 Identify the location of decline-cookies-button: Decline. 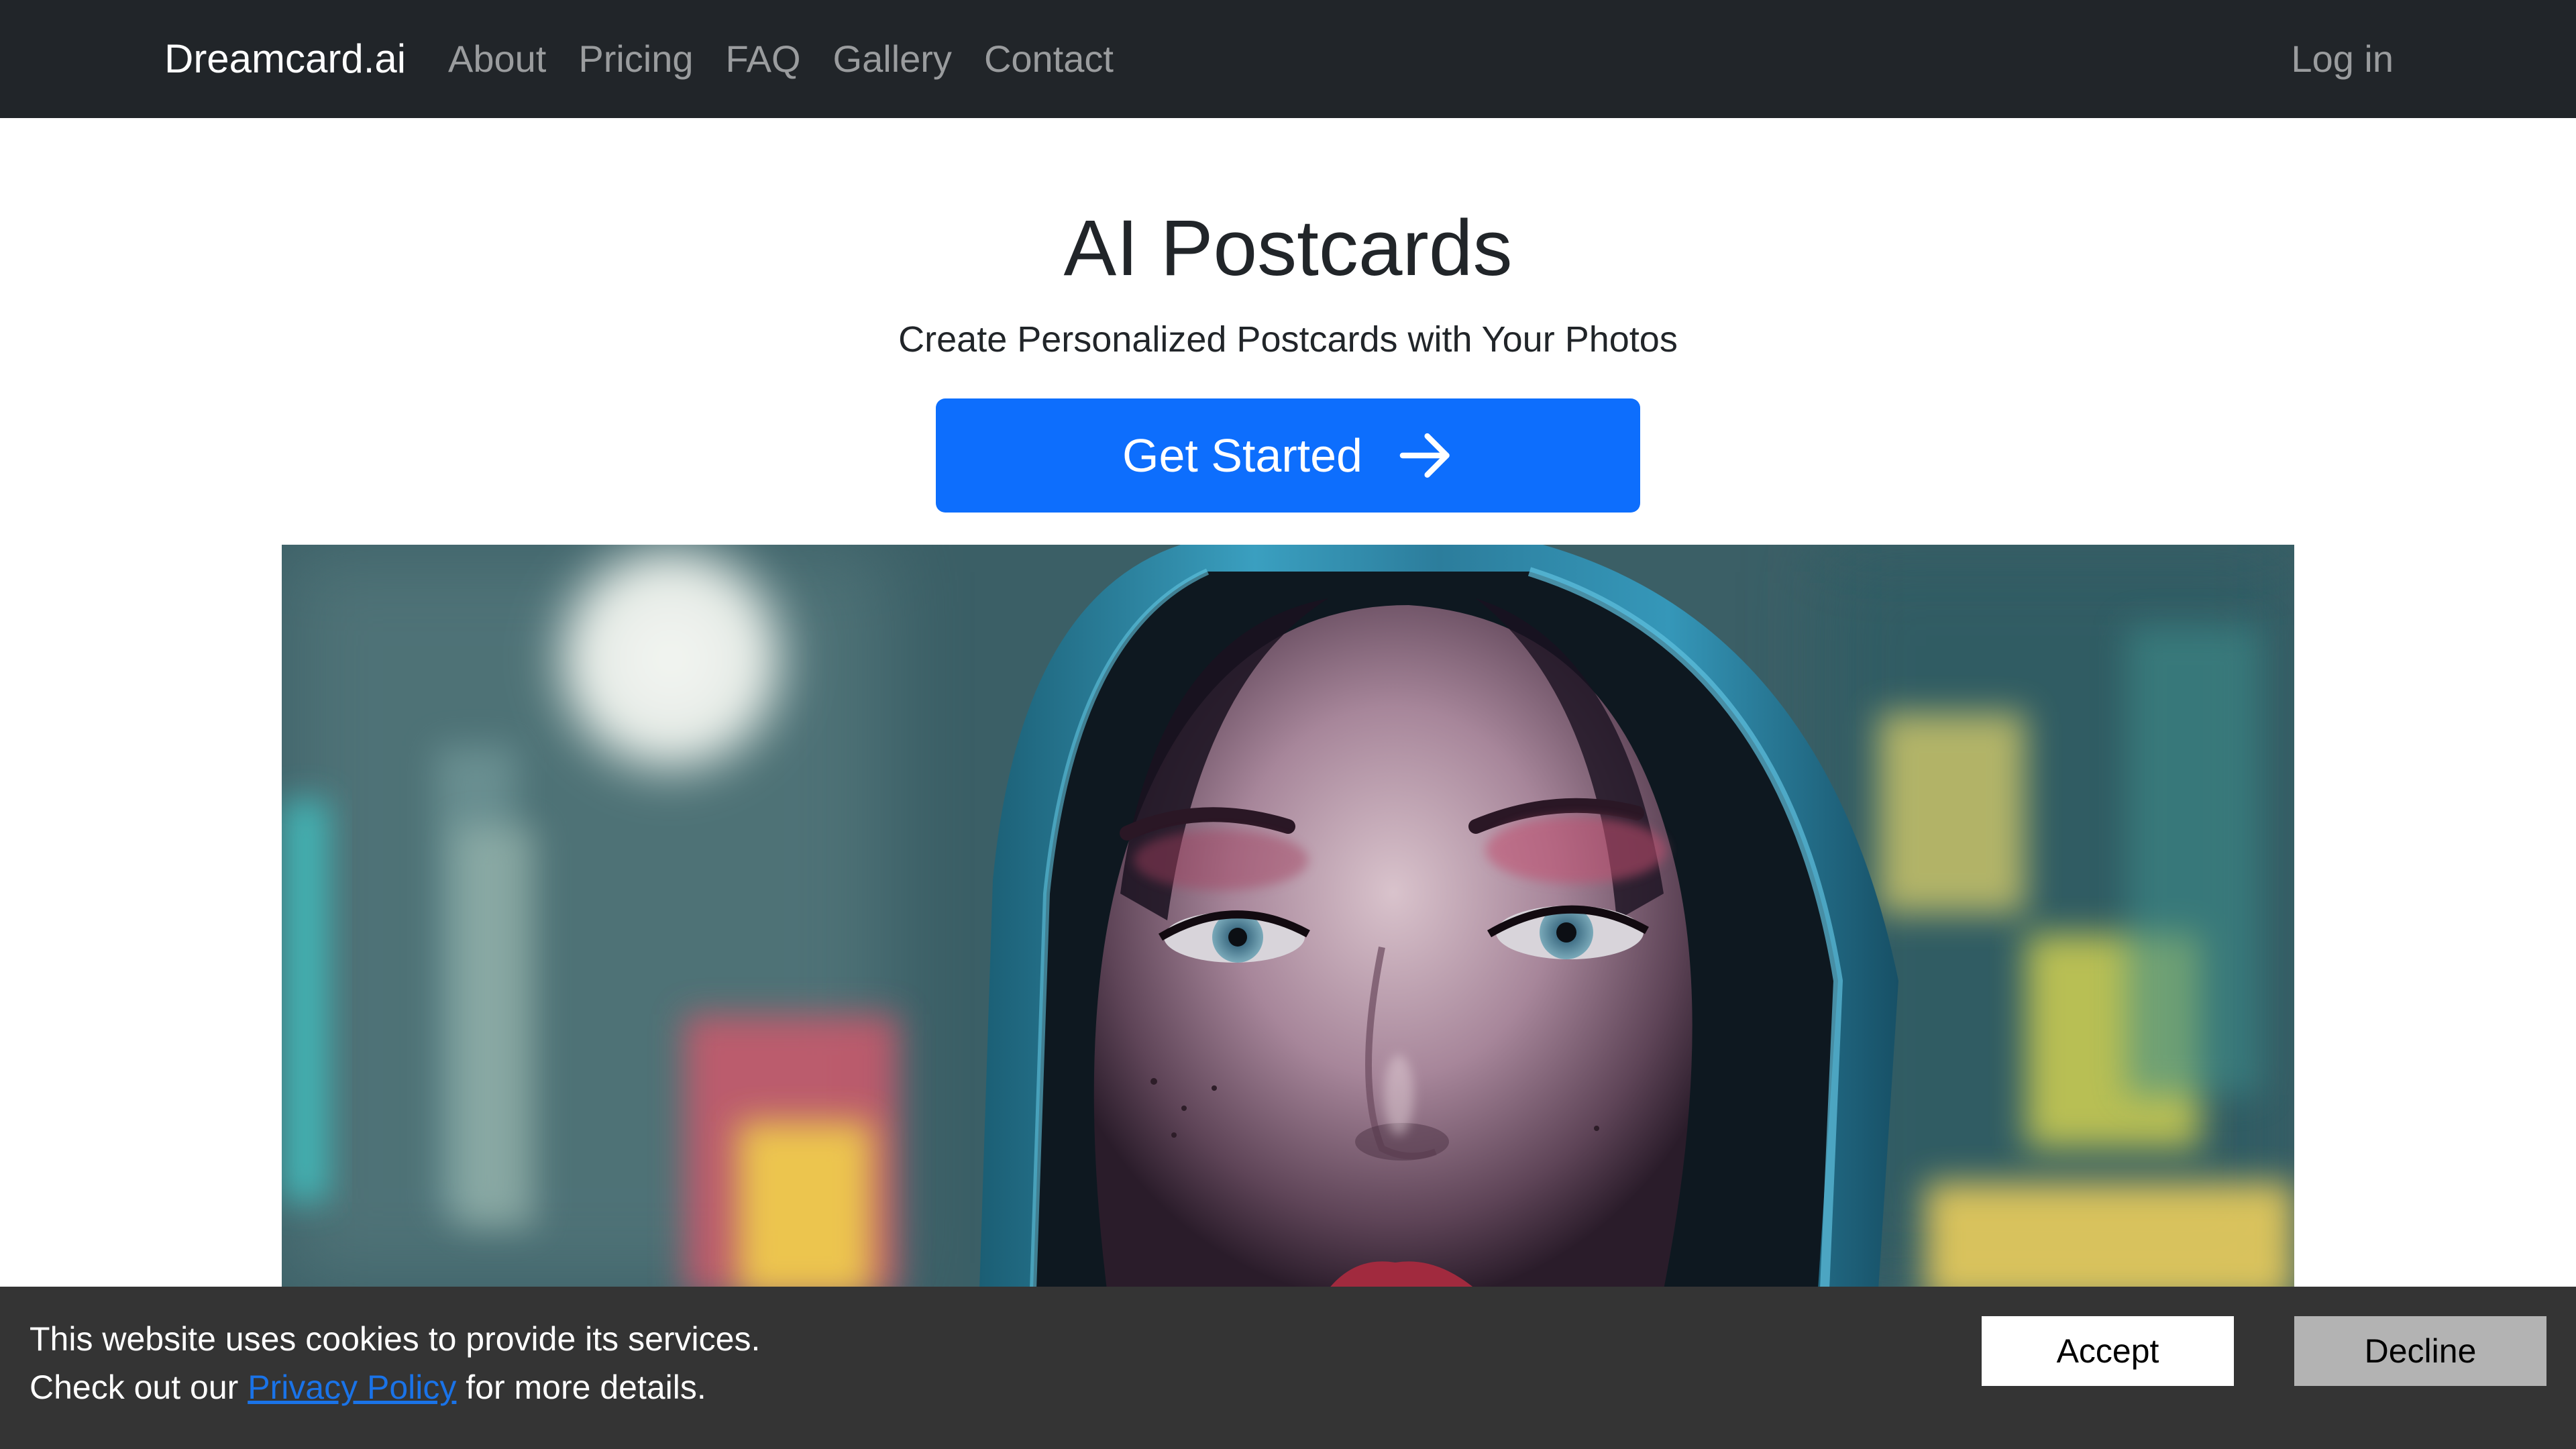
(2420, 1351).